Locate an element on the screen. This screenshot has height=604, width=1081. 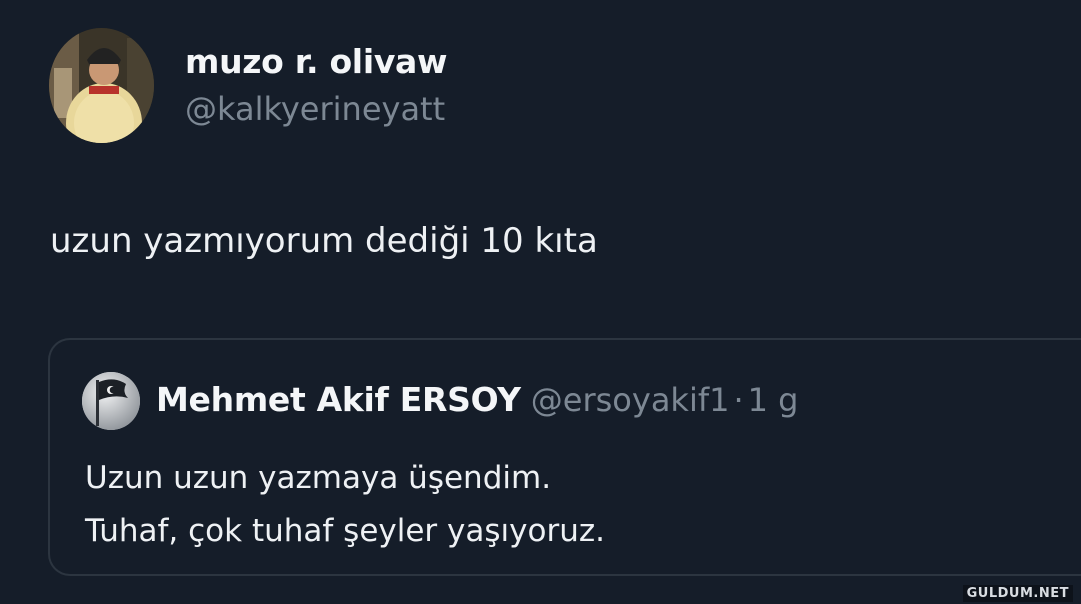
quoted-tweet-header: Mehmet Akif ERSOY @ersoyakif1 · 1 g is located at coordinates (477, 399).